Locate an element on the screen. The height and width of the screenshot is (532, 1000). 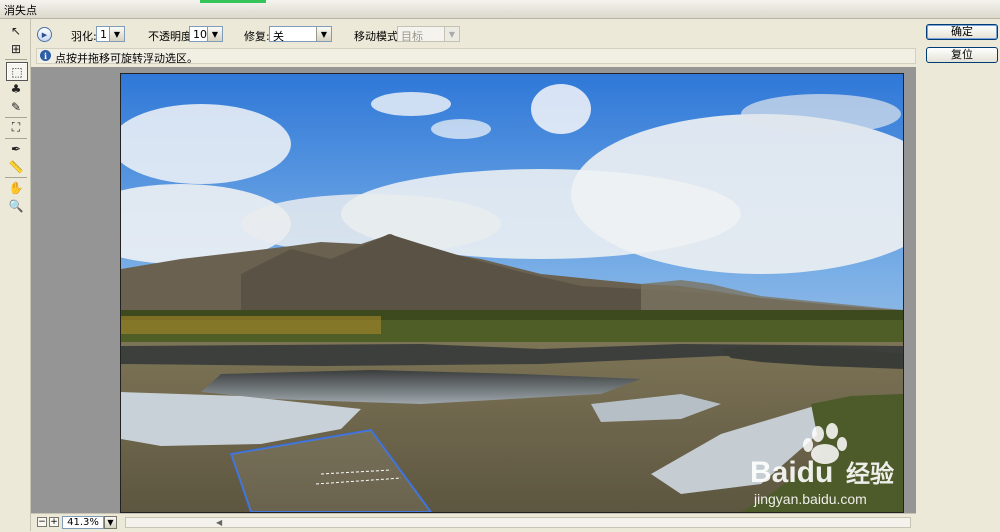
feather-select: 1 ▼ is located at coordinates (110, 34).